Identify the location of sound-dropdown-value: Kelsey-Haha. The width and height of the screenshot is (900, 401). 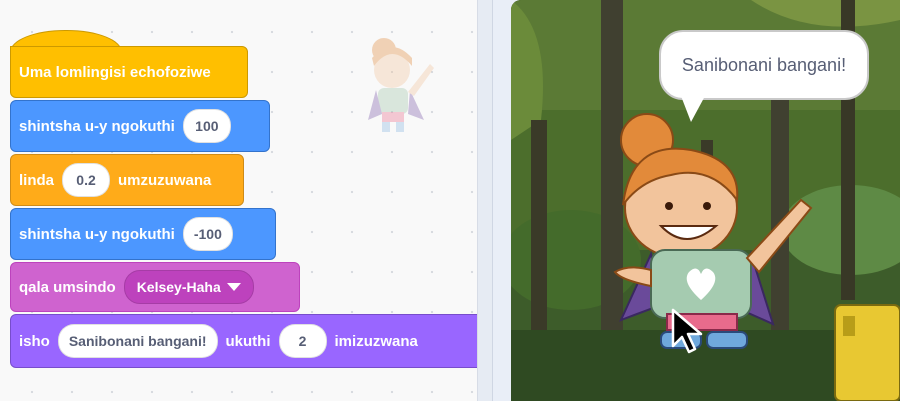
(178, 287).